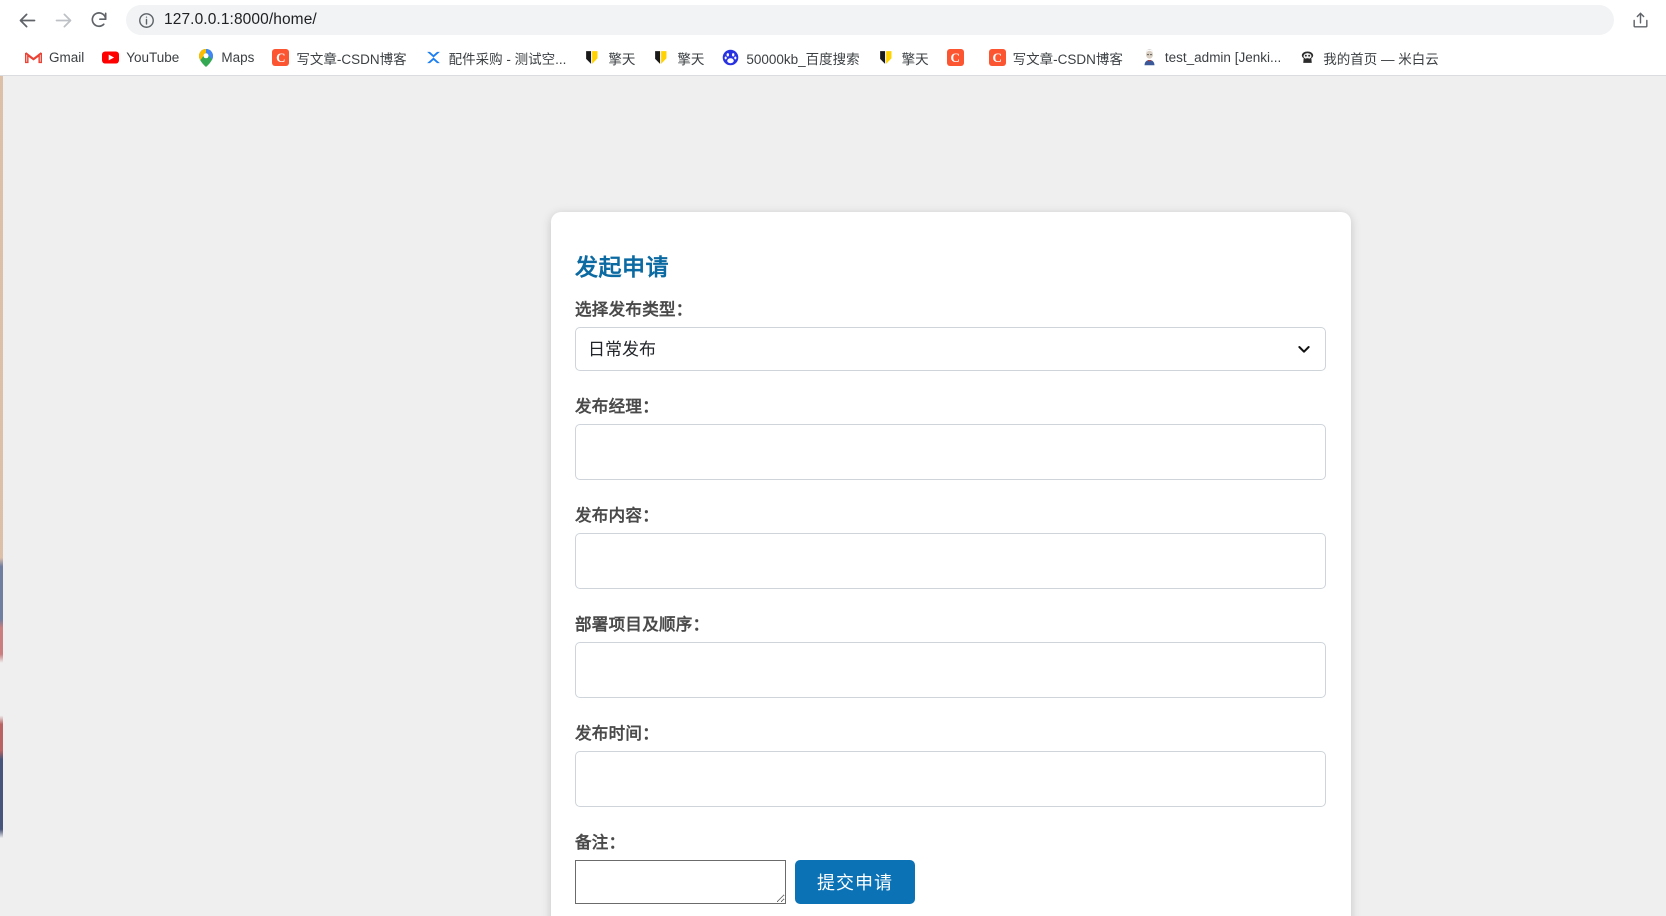  Describe the element at coordinates (240, 19) in the screenshot. I see `url-text: 127.0.0.1:8000/home/` at that location.